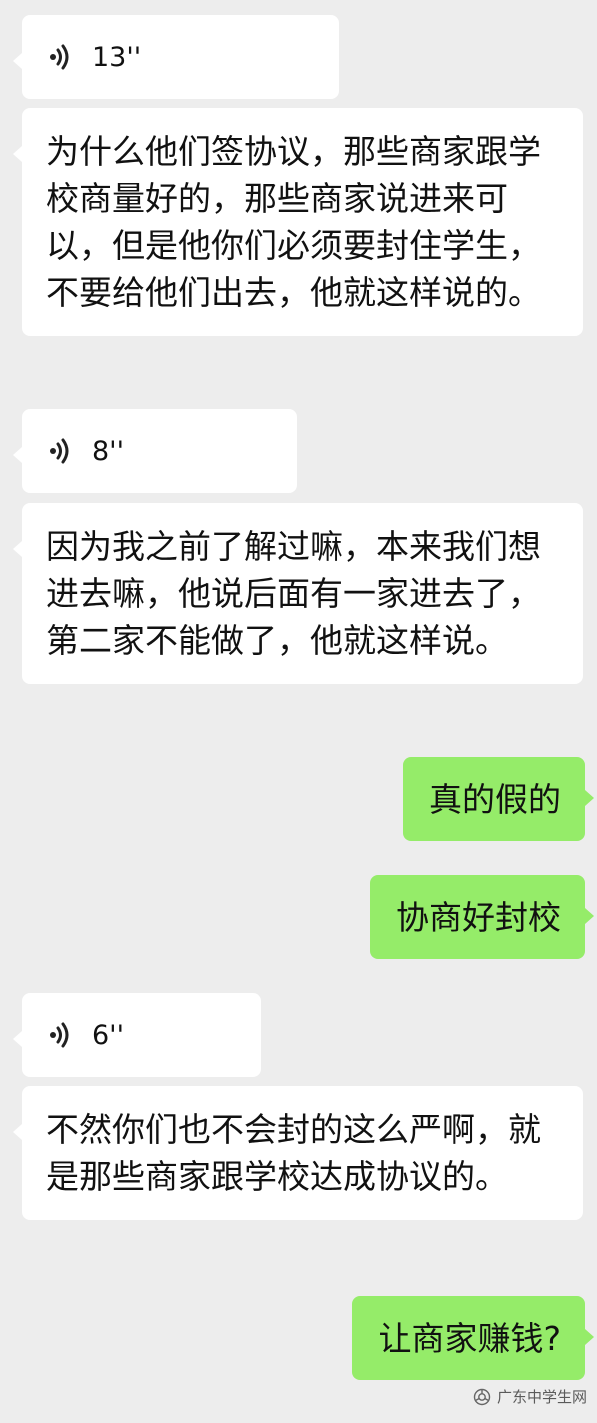  Describe the element at coordinates (176, 57) in the screenshot. I see `voice-message: 13''` at that location.